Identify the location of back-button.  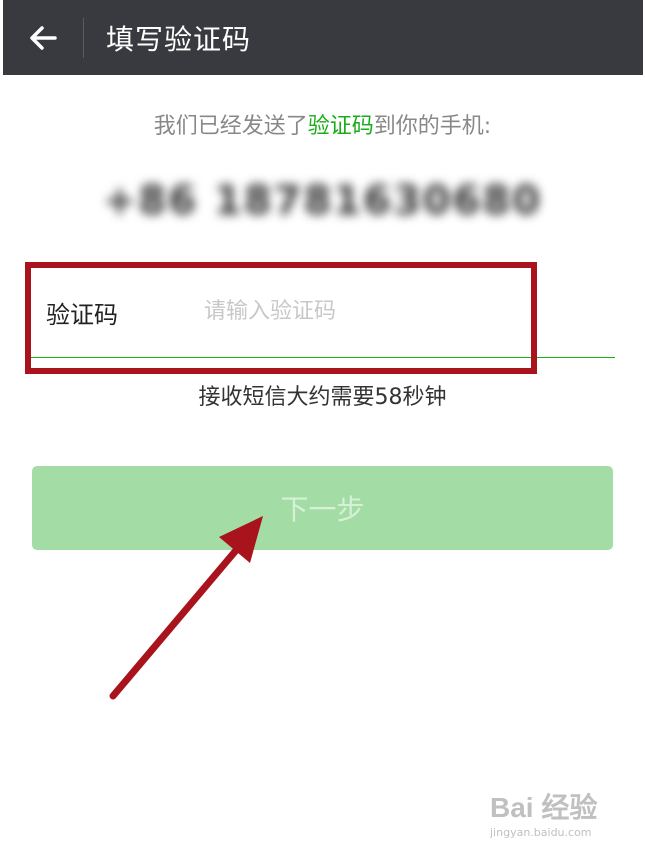
(43, 37).